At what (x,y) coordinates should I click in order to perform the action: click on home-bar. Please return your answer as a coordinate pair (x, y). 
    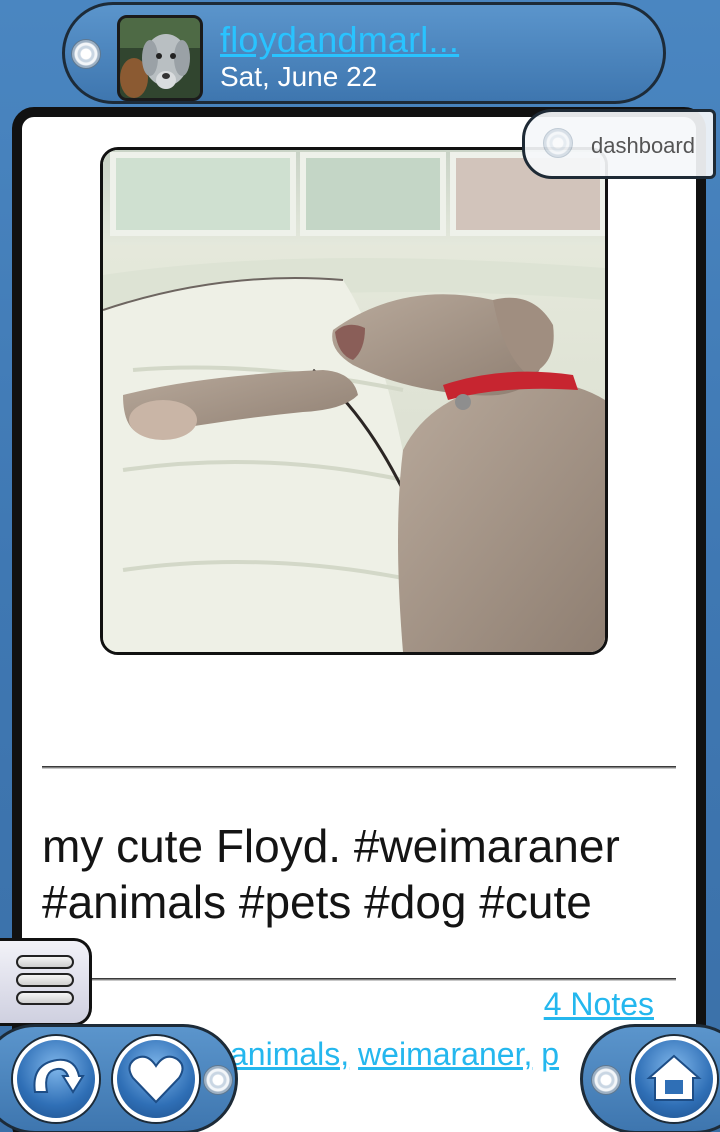
    Looking at the image, I should click on (650, 1078).